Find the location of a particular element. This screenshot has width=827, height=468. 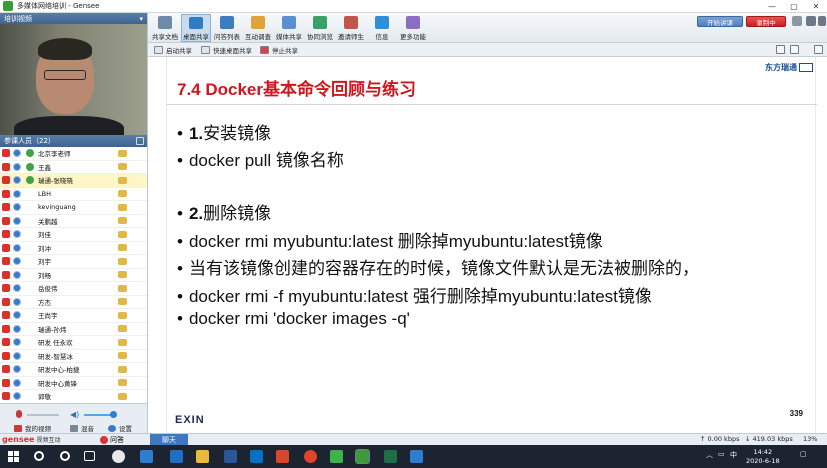

cortana-icon is located at coordinates (65, 456).